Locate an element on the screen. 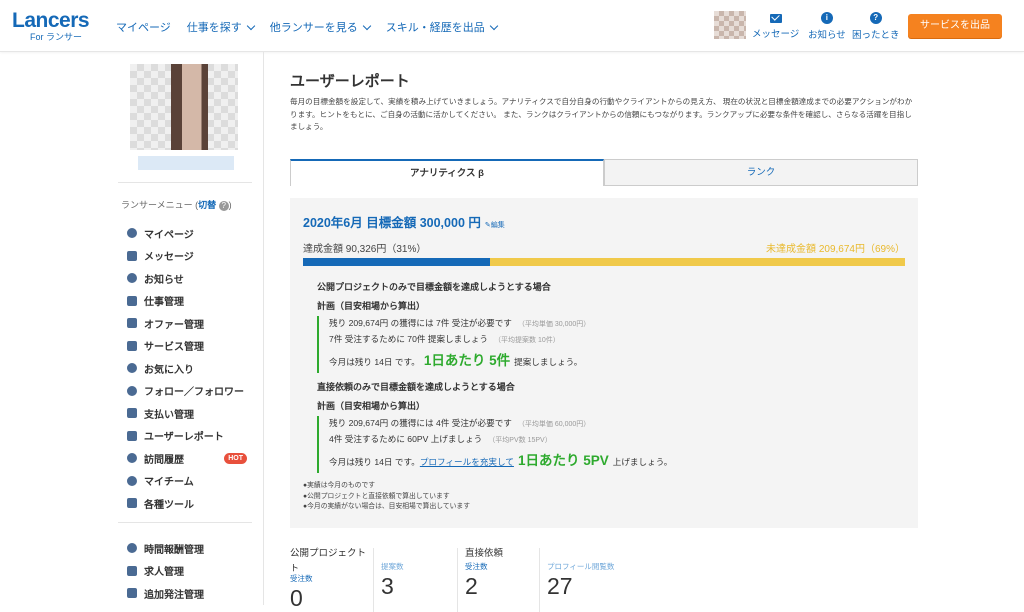 This screenshot has height=612, width=1024. enrich-profile-link: プロフィールを充実して is located at coordinates (467, 462).